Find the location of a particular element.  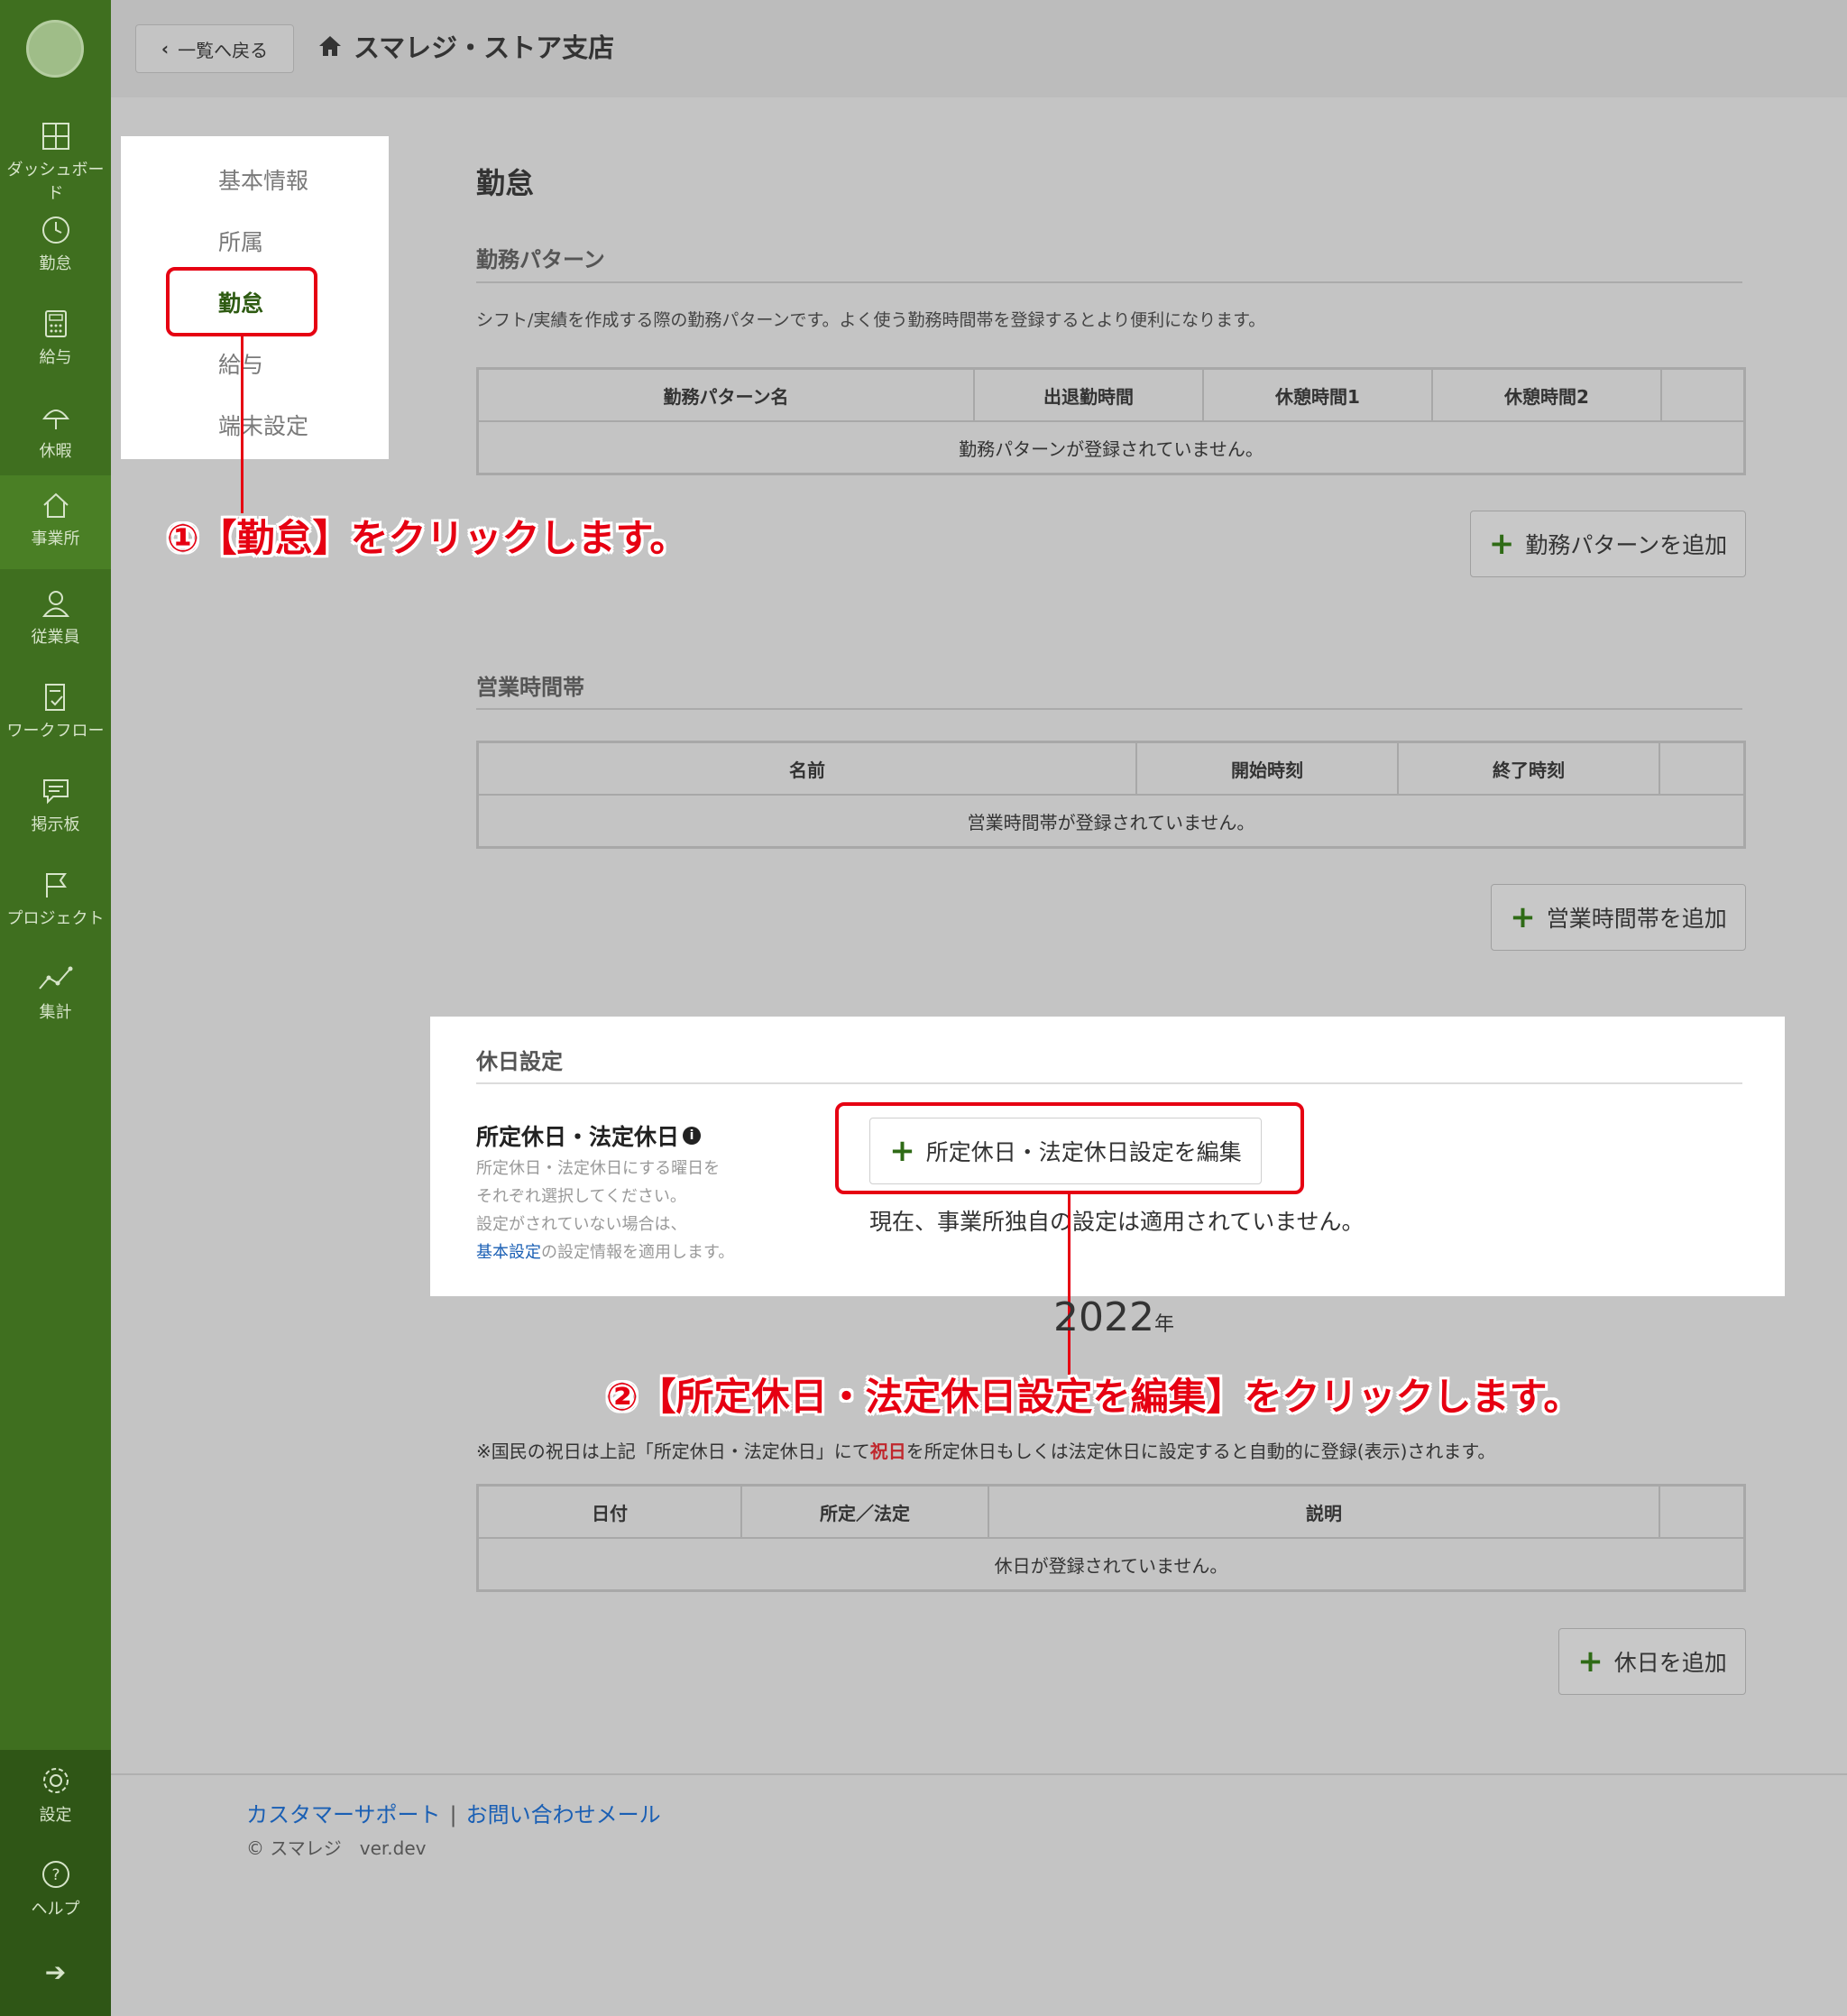

note-suffix: を所定休日もしくは法定休日に設定すると自動的に登録(表示)されます。 is located at coordinates (1200, 1451).